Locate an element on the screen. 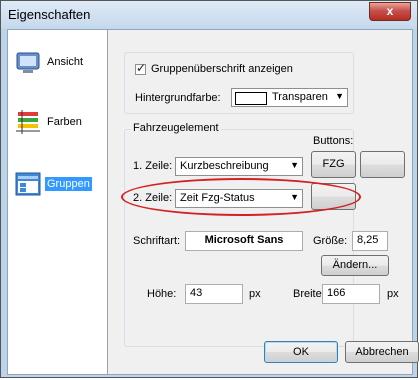 Image resolution: width=420 pixels, height=380 pixels. show-group-header-checkbox: ✓ is located at coordinates (141, 68).